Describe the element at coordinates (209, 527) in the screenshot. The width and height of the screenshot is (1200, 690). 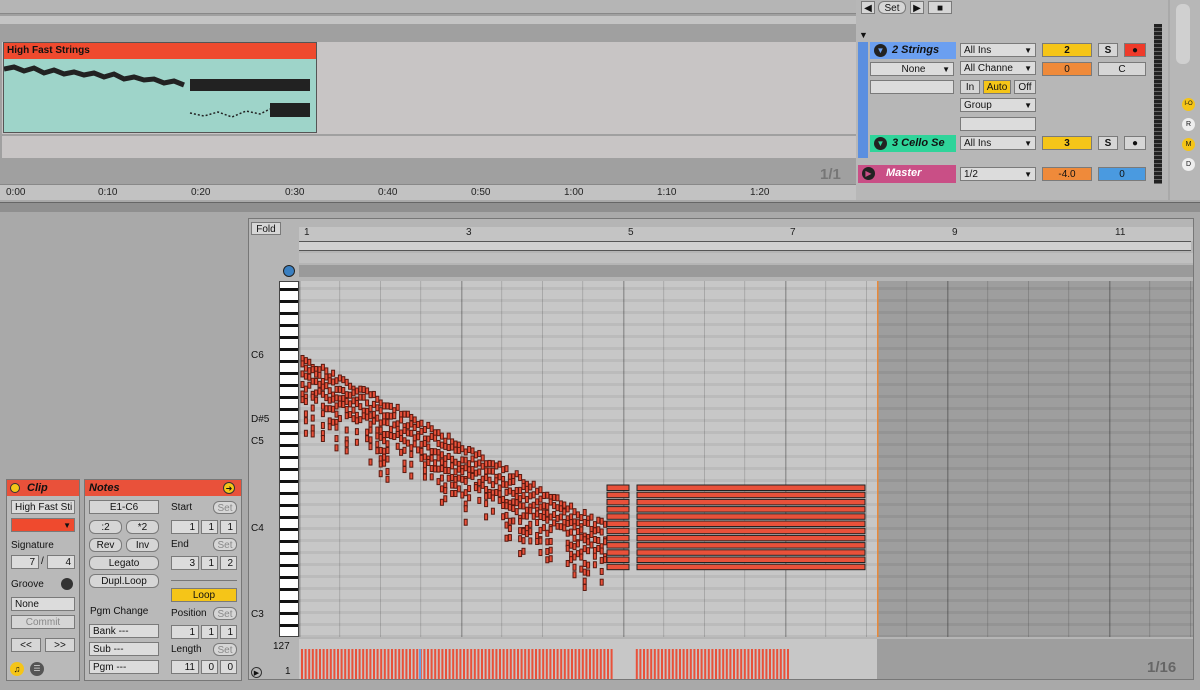
I see `start-beat: 1` at that location.